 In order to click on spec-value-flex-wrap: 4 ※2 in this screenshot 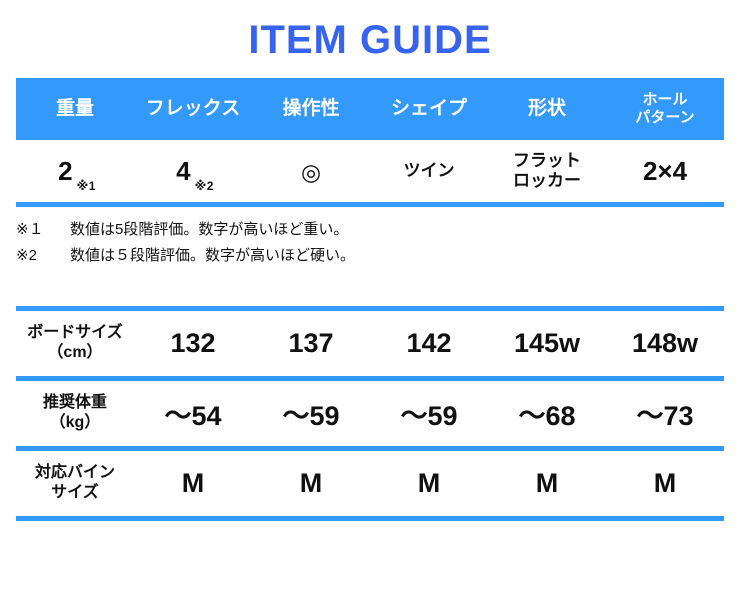, I will do `click(194, 174)`.